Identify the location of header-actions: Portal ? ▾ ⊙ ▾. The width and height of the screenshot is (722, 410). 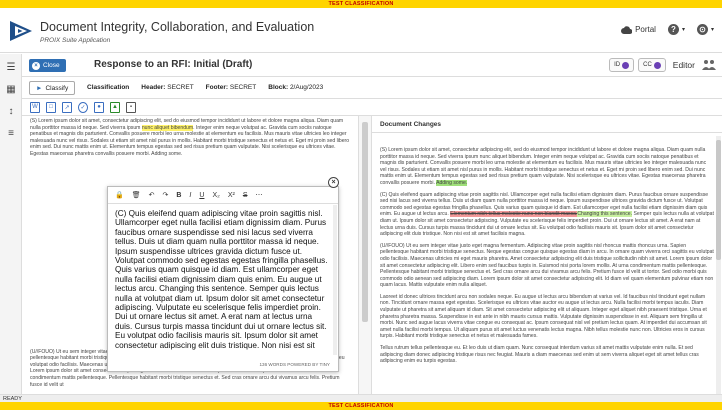
(667, 29).